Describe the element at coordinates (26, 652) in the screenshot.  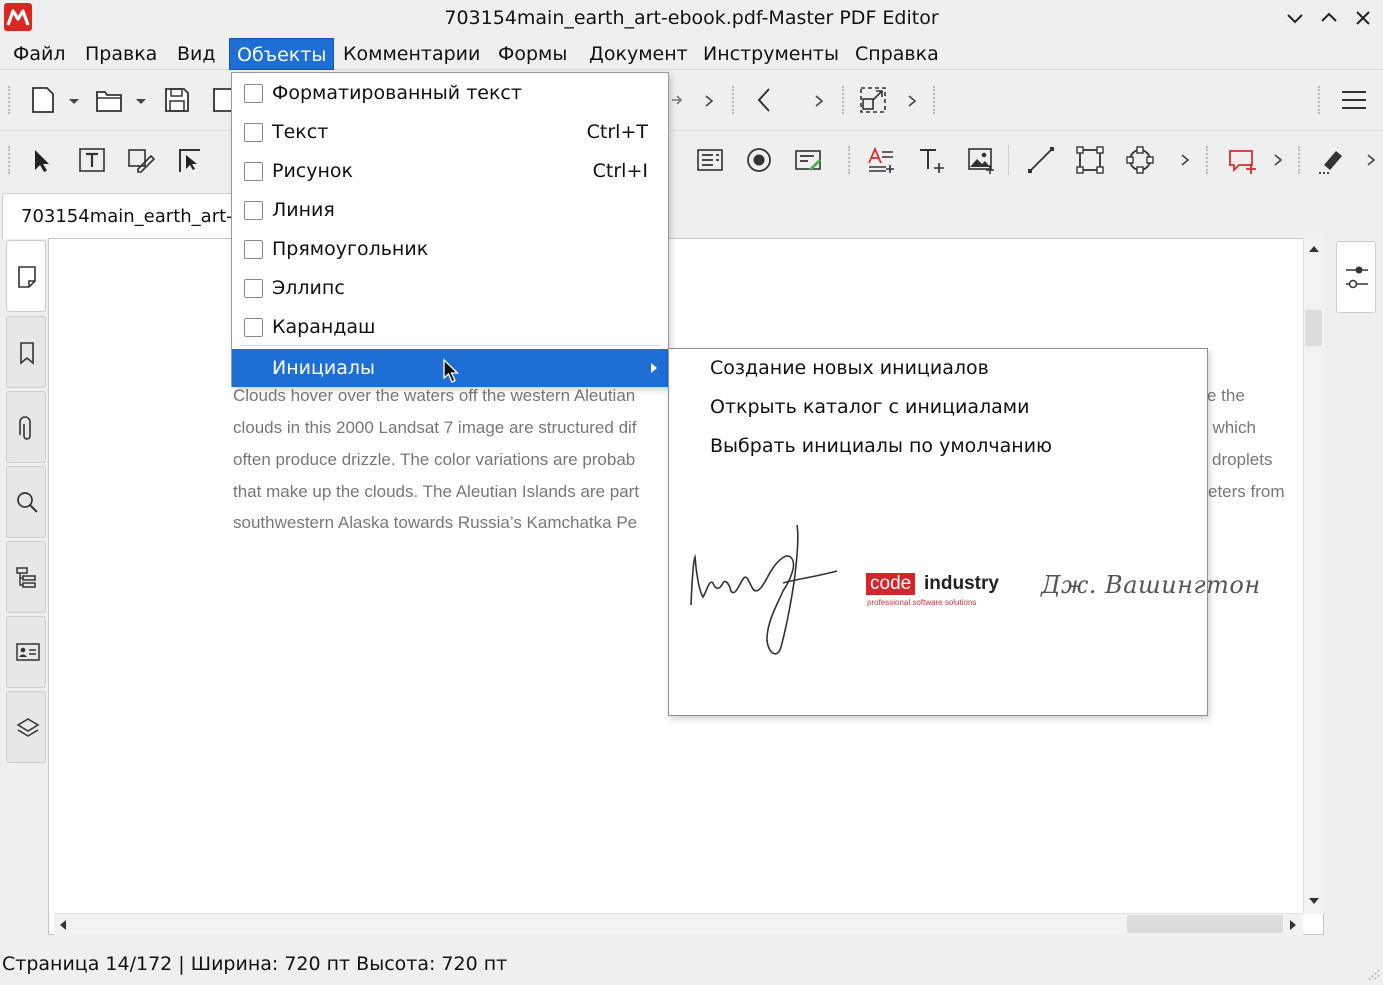
I see `sidebar-signatures-button` at that location.